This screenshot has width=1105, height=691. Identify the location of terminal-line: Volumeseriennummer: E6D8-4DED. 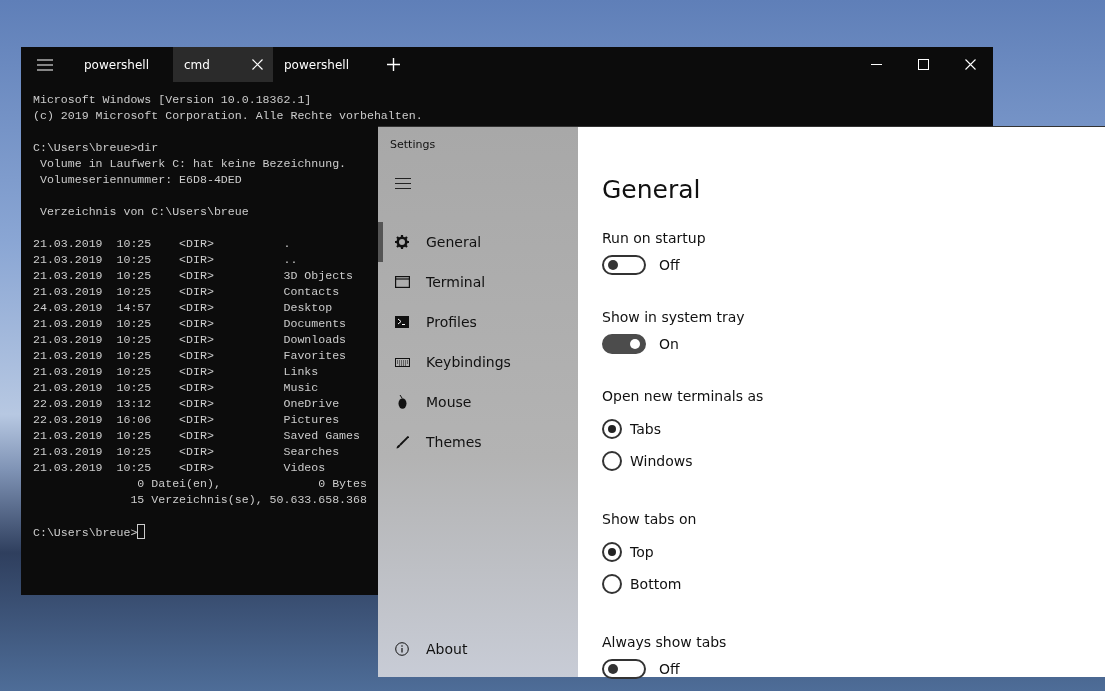
(140, 179).